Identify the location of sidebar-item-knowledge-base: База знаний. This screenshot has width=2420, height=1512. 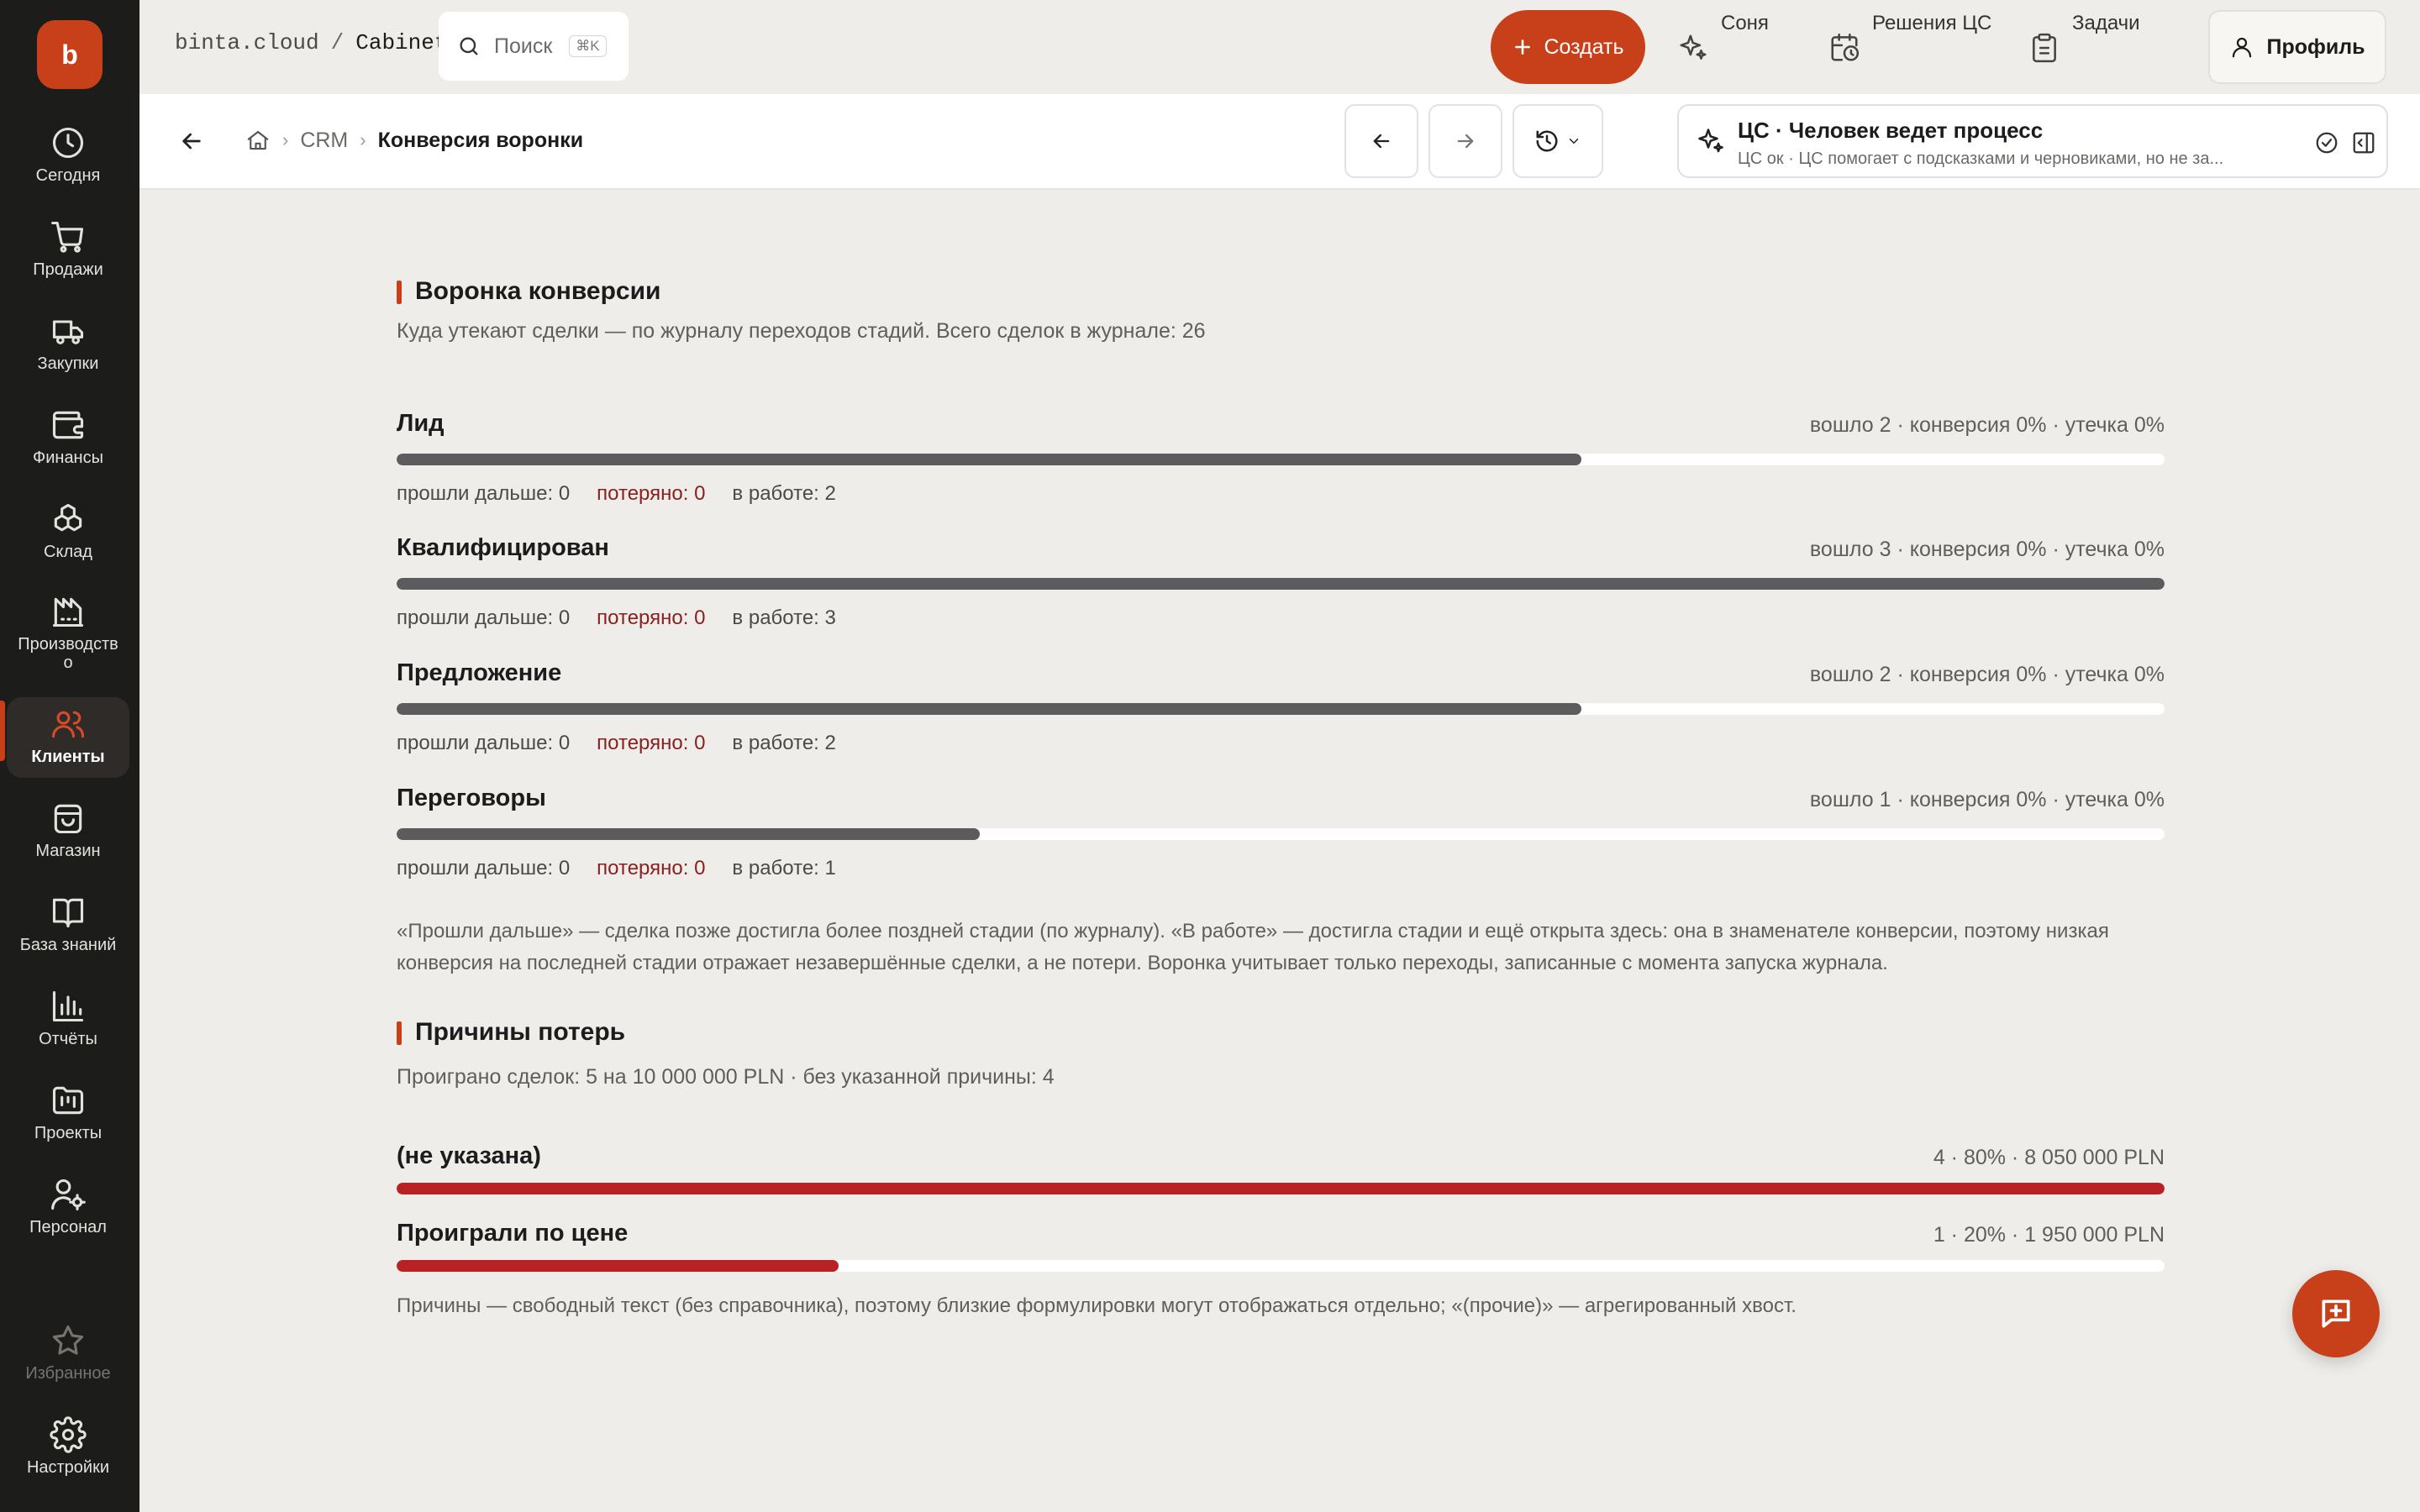
(68, 924).